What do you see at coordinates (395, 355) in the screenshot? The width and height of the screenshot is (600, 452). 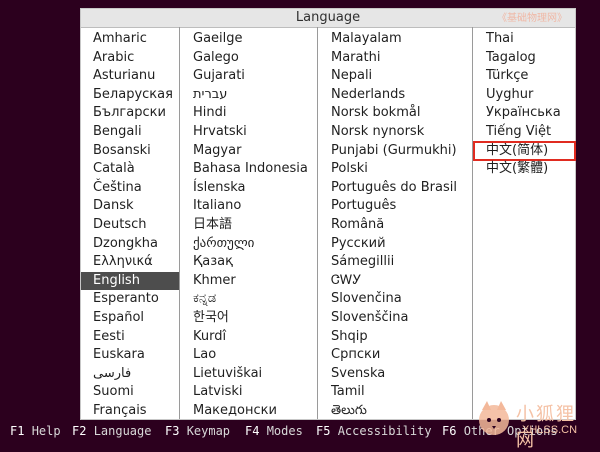 I see `language-option: Српски` at bounding box center [395, 355].